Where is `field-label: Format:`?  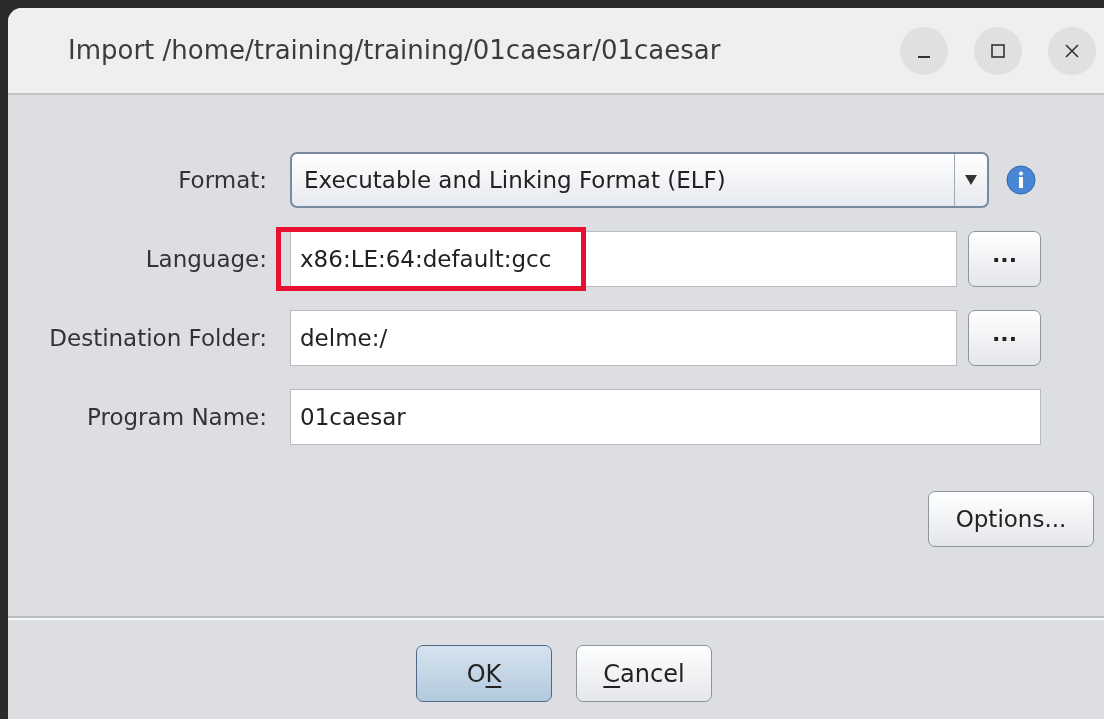
field-label: Format: is located at coordinates (222, 180).